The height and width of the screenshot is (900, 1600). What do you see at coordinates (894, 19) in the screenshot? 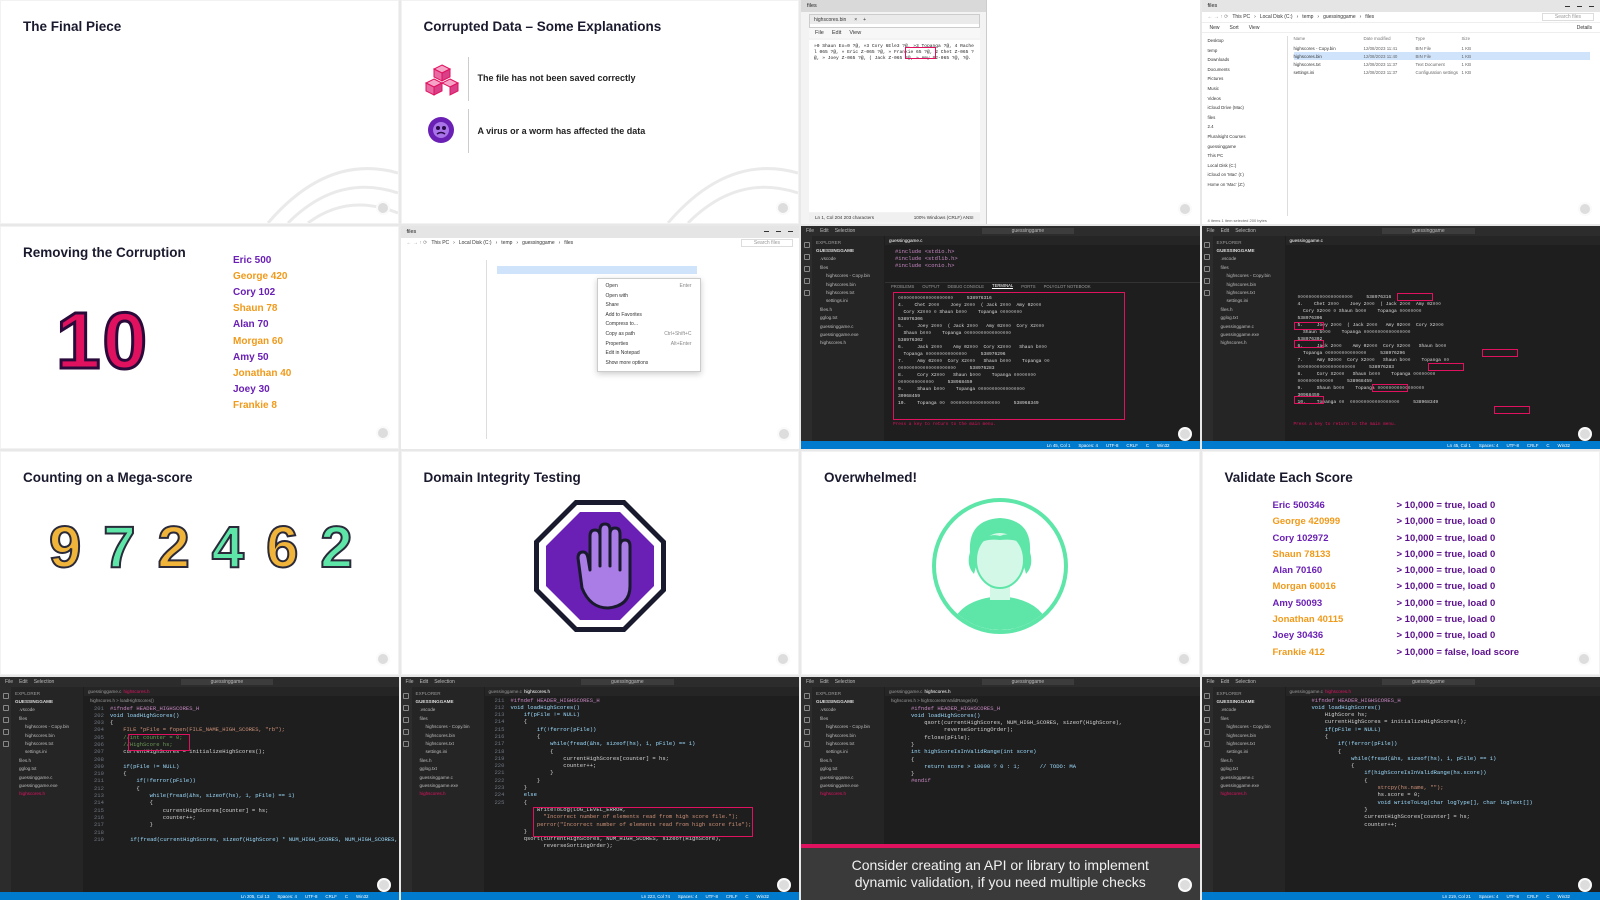
I see `notepad-tab: highscores.bin × +` at bounding box center [894, 19].